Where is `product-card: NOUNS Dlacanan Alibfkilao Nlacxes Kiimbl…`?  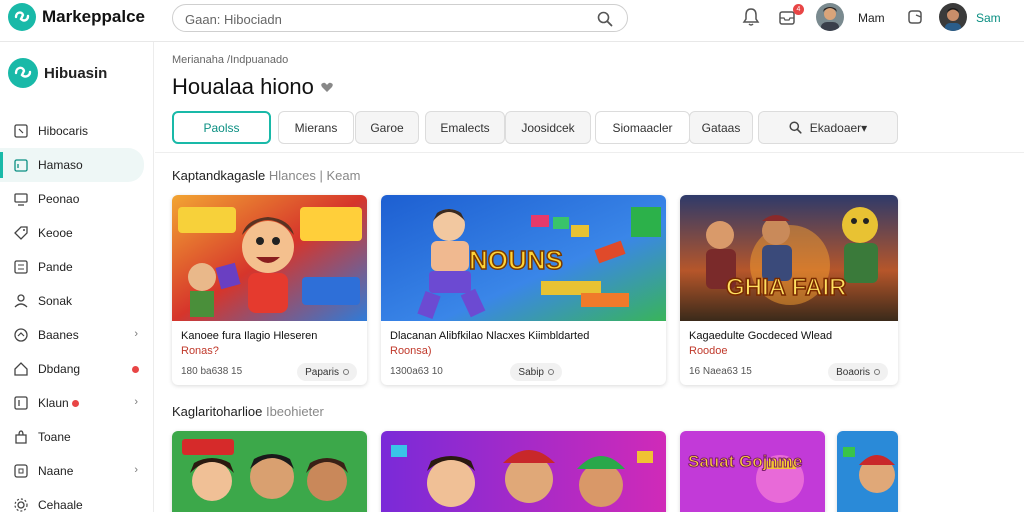 product-card: NOUNS Dlacanan Alibfkilao Nlacxes Kiimbl… is located at coordinates (523, 290).